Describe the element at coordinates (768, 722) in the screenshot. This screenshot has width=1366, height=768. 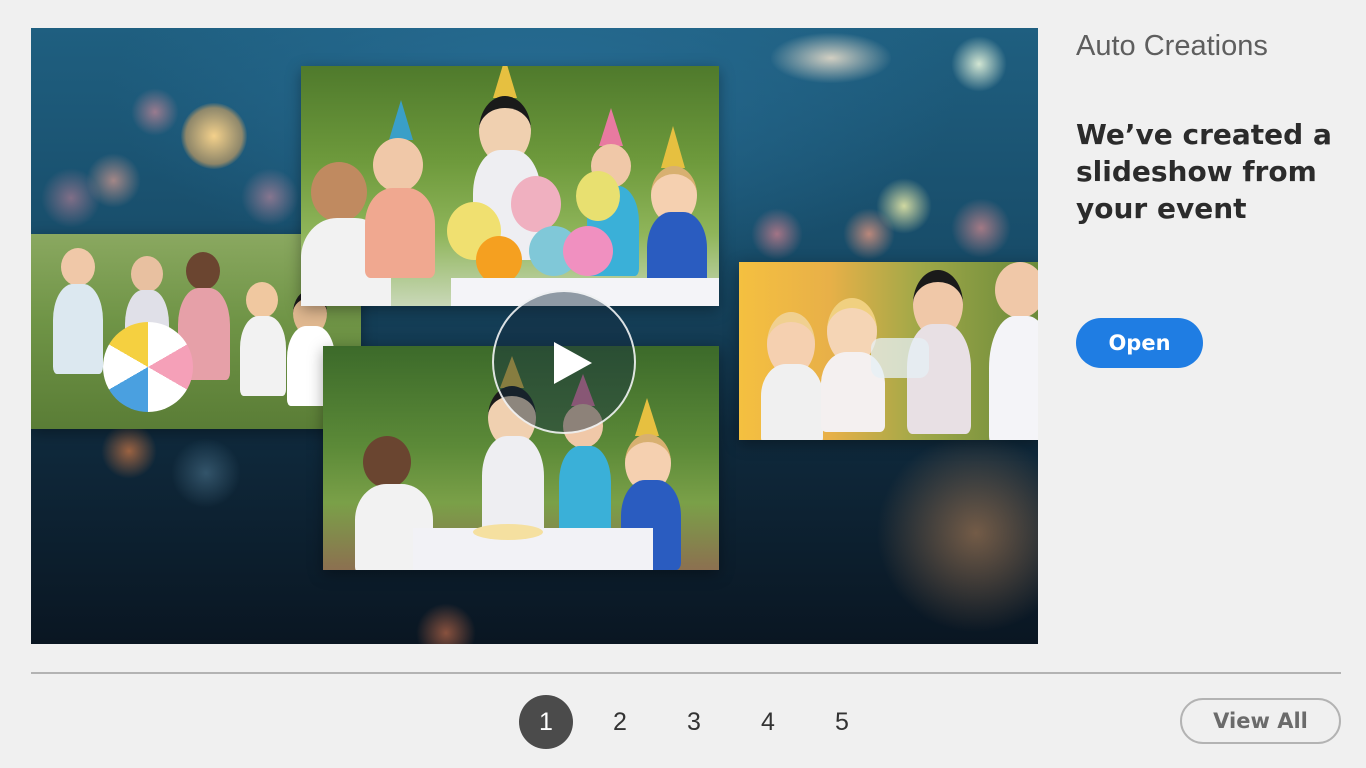
I see `page-button-4: 4` at that location.